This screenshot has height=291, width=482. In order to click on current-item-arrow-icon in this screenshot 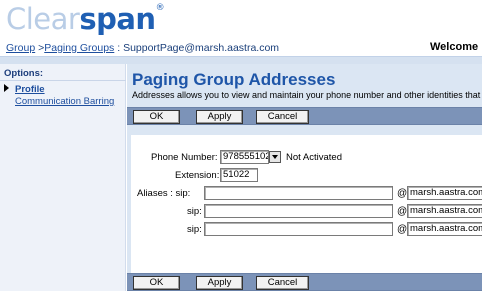, I will do `click(6, 88)`.